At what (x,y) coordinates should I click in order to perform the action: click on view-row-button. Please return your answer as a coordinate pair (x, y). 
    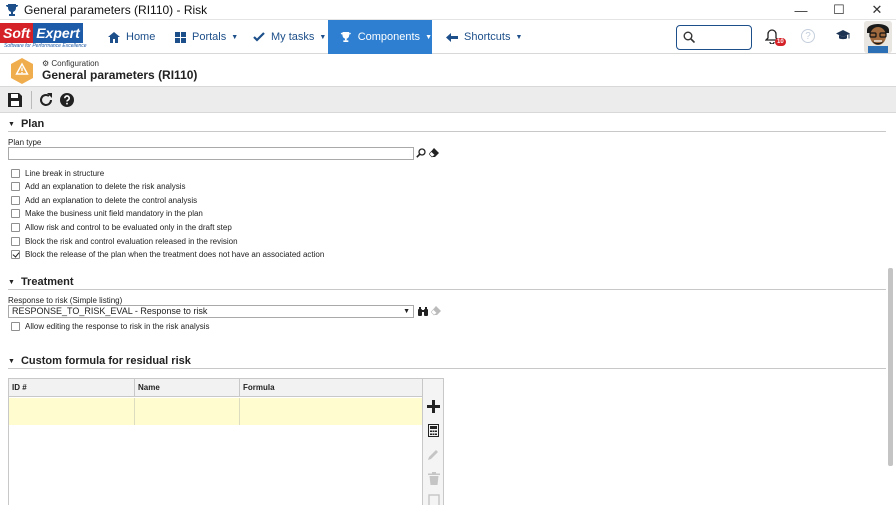
    Looking at the image, I should click on (433, 499).